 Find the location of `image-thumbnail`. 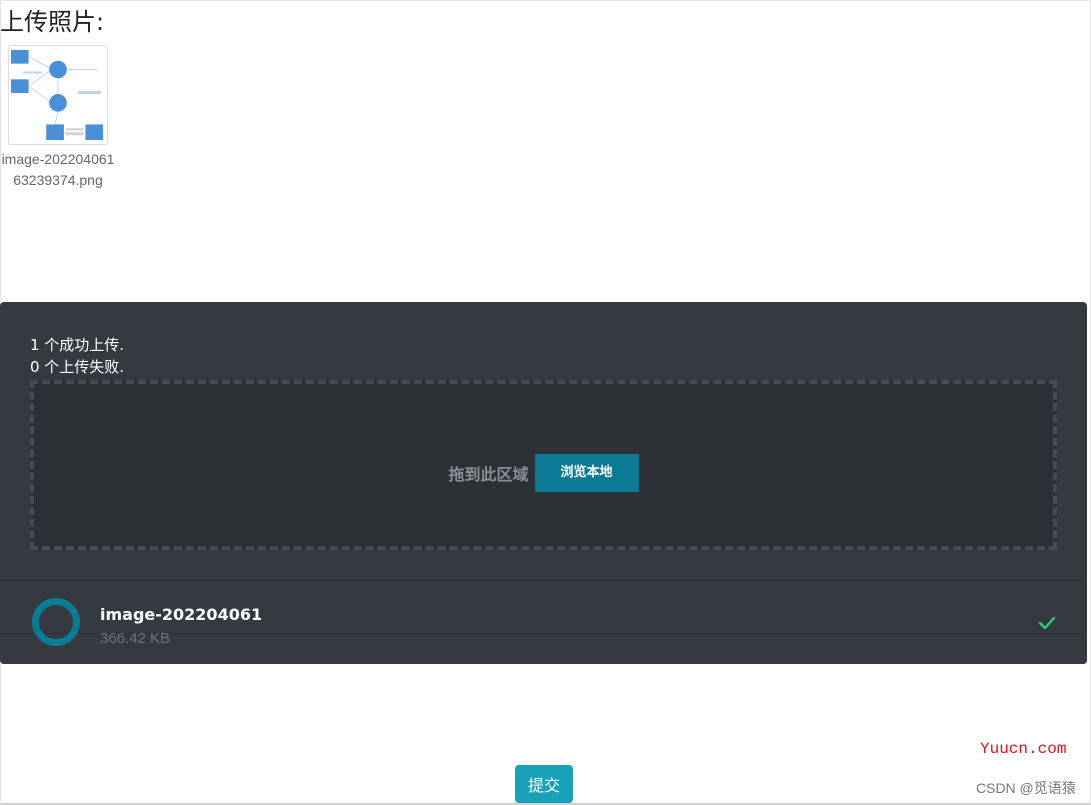

image-thumbnail is located at coordinates (58, 95).